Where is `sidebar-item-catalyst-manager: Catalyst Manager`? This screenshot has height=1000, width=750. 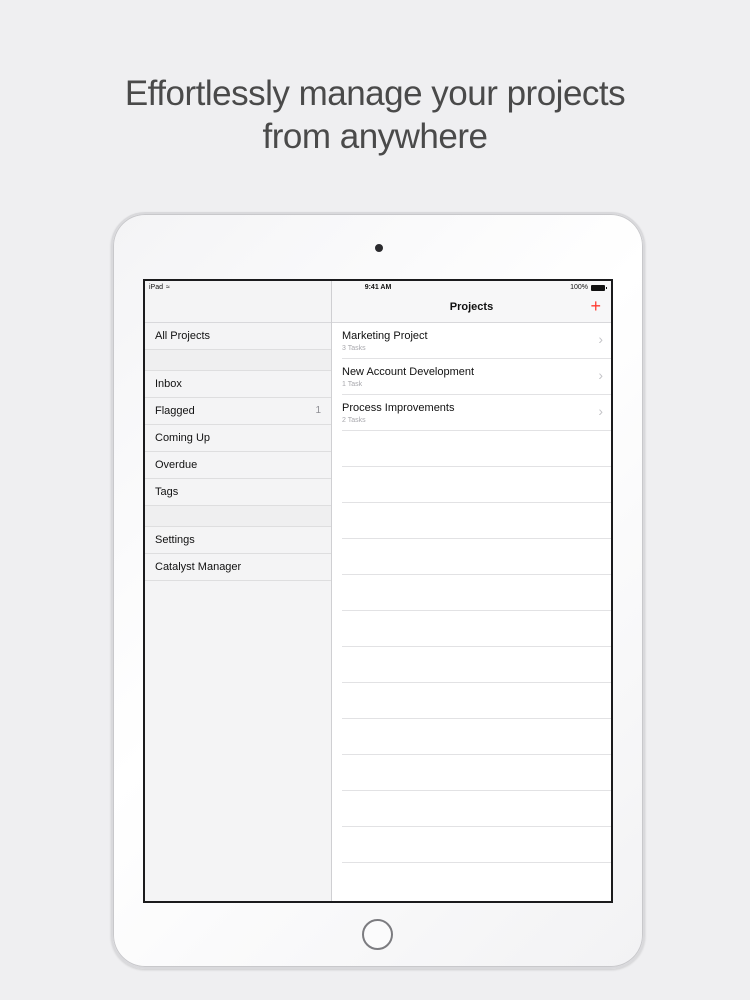
sidebar-item-catalyst-manager: Catalyst Manager is located at coordinates (238, 567).